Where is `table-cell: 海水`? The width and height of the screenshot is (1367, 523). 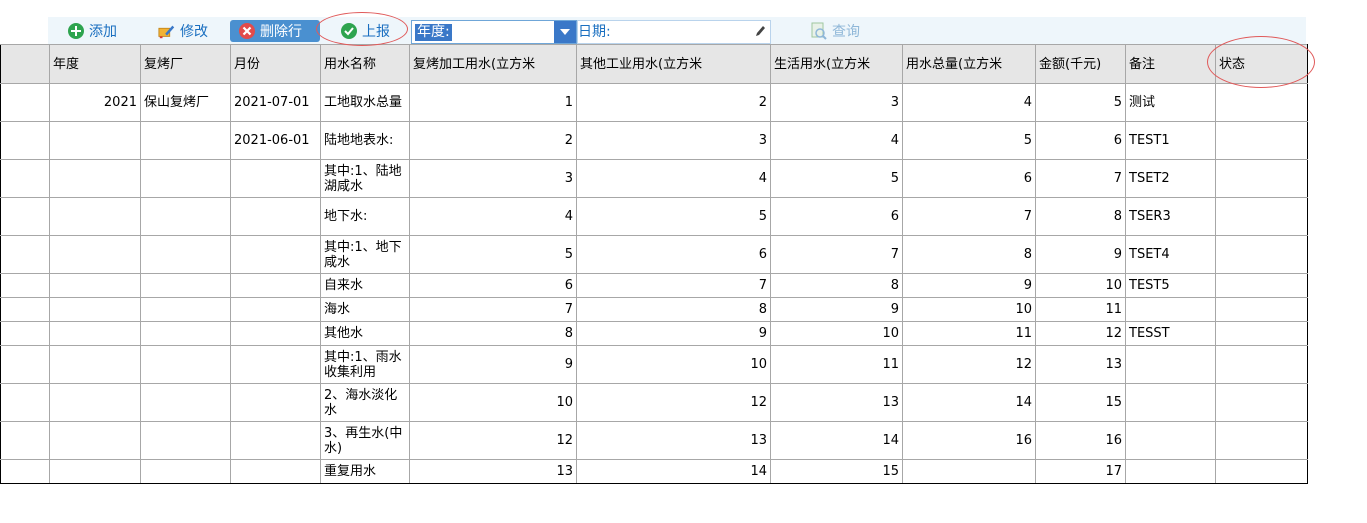 table-cell: 海水 is located at coordinates (365, 309).